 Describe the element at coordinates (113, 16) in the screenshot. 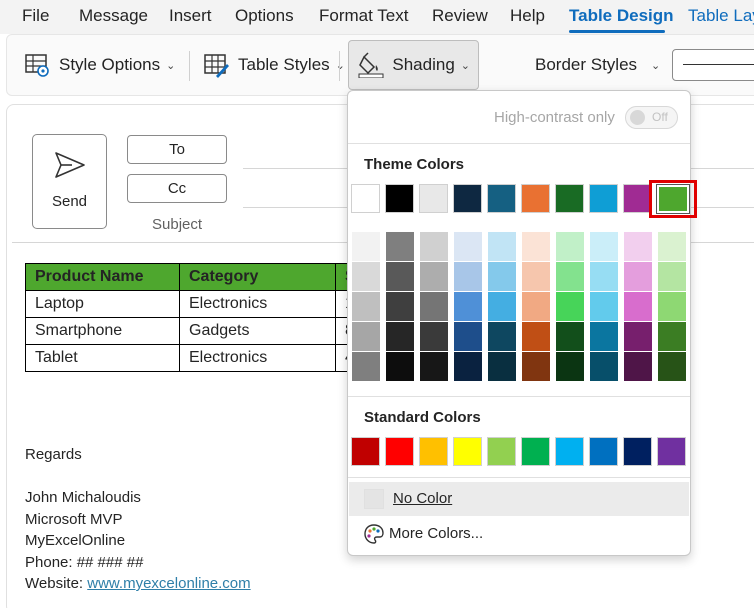

I see `menu-message: Message` at that location.